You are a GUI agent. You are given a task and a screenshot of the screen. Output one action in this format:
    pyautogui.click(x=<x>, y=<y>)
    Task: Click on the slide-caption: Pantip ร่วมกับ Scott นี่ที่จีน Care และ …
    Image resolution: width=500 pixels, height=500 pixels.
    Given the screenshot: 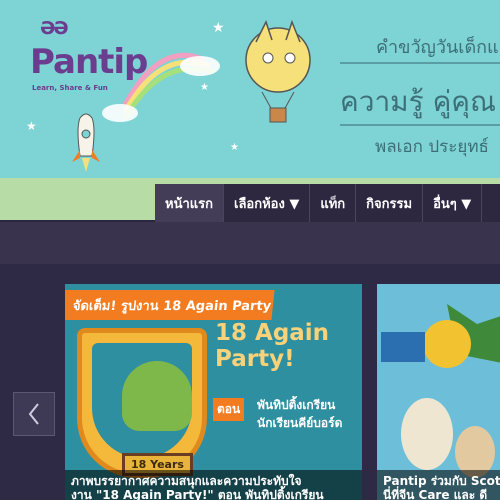 What is the action you would take?
    pyautogui.click(x=438, y=485)
    